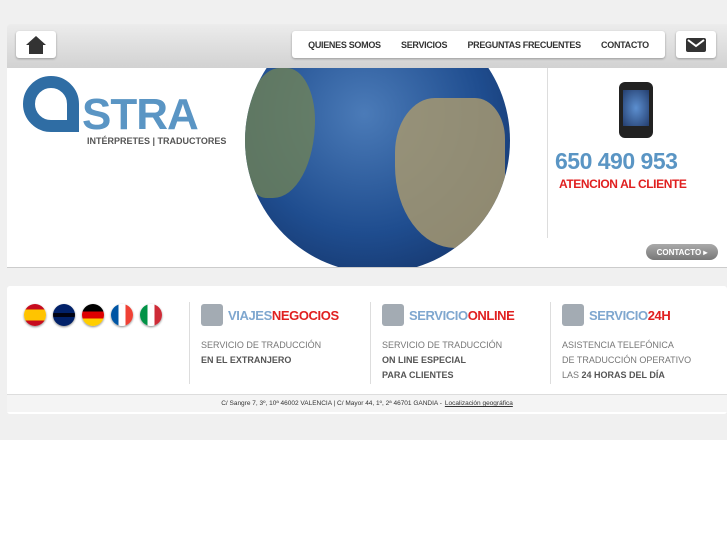 This screenshot has height=545, width=727. I want to click on customer-service-label: ATENCION AL CLIENTE, so click(623, 184).